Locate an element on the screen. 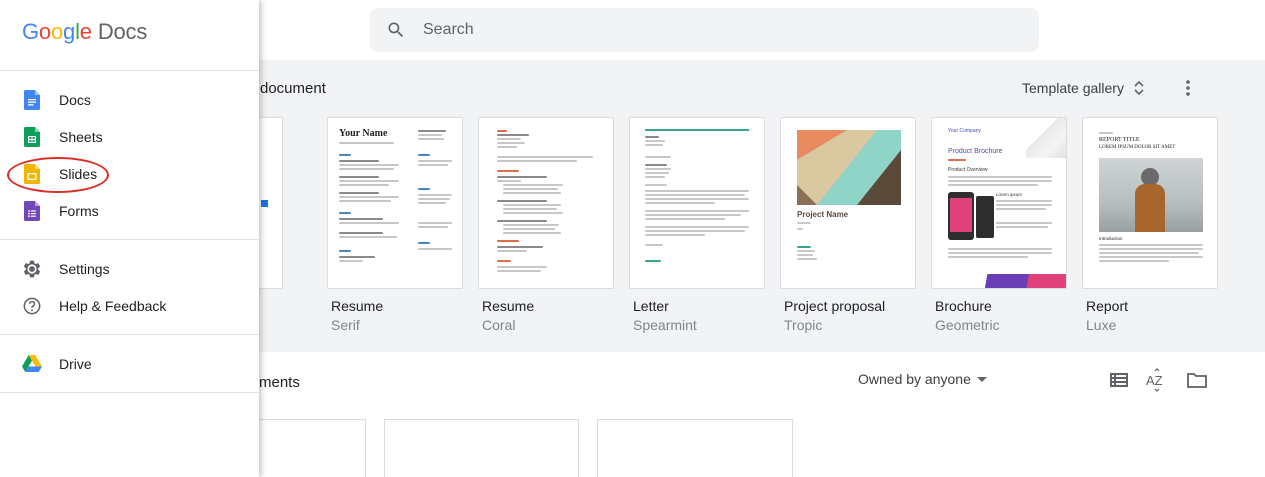  drawer-header: Google Docs is located at coordinates (129, 35).